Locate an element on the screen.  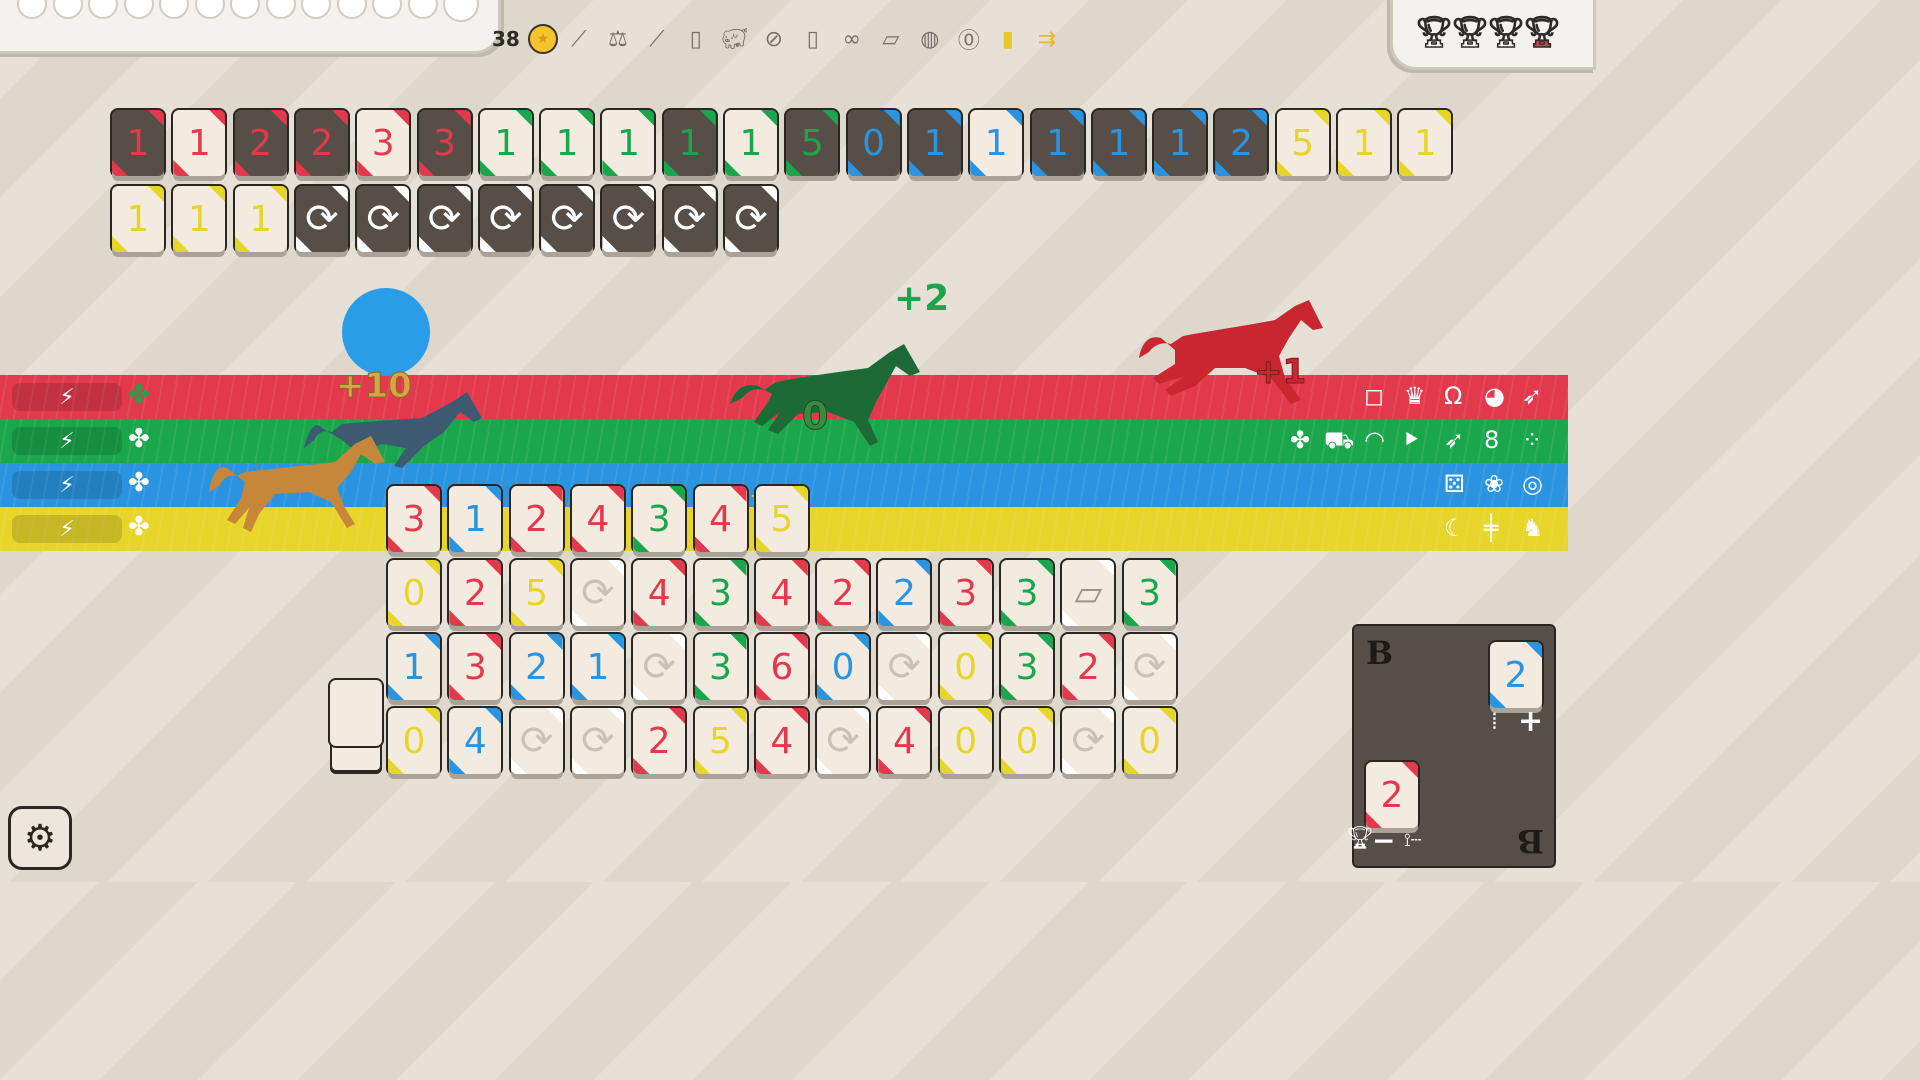
palette-icon: ◕ is located at coordinates (1494, 396).